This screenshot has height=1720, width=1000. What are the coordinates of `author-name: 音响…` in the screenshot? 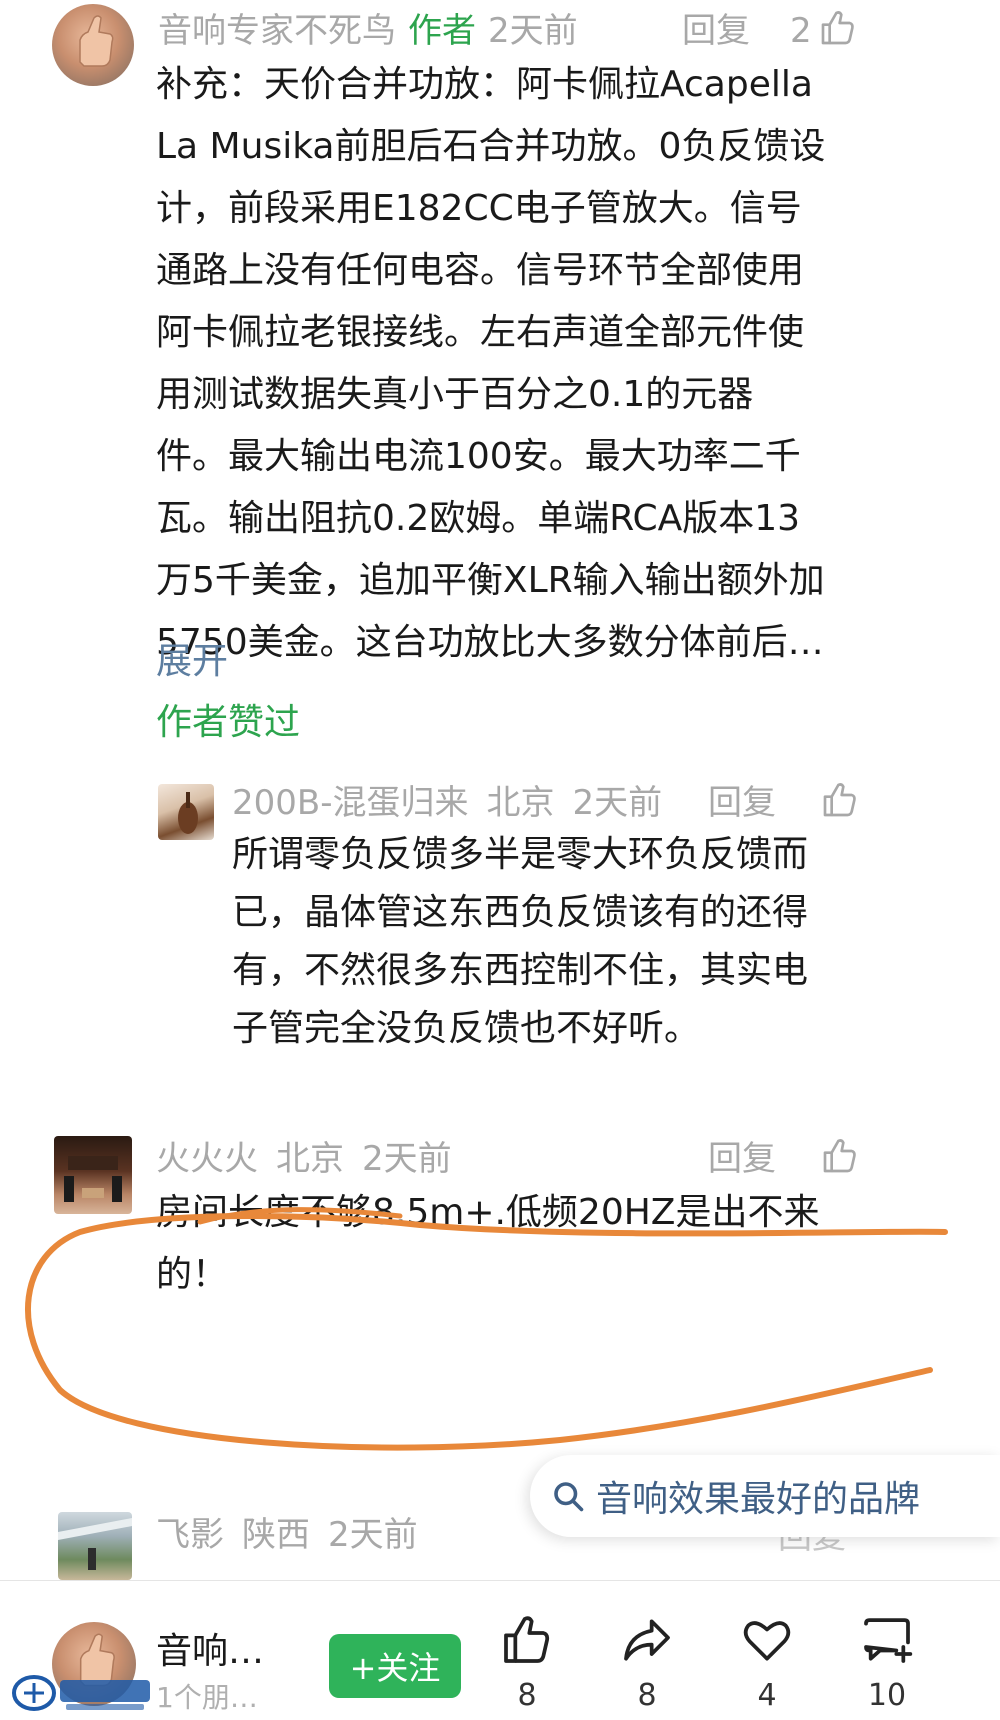 It's located at (210, 1648).